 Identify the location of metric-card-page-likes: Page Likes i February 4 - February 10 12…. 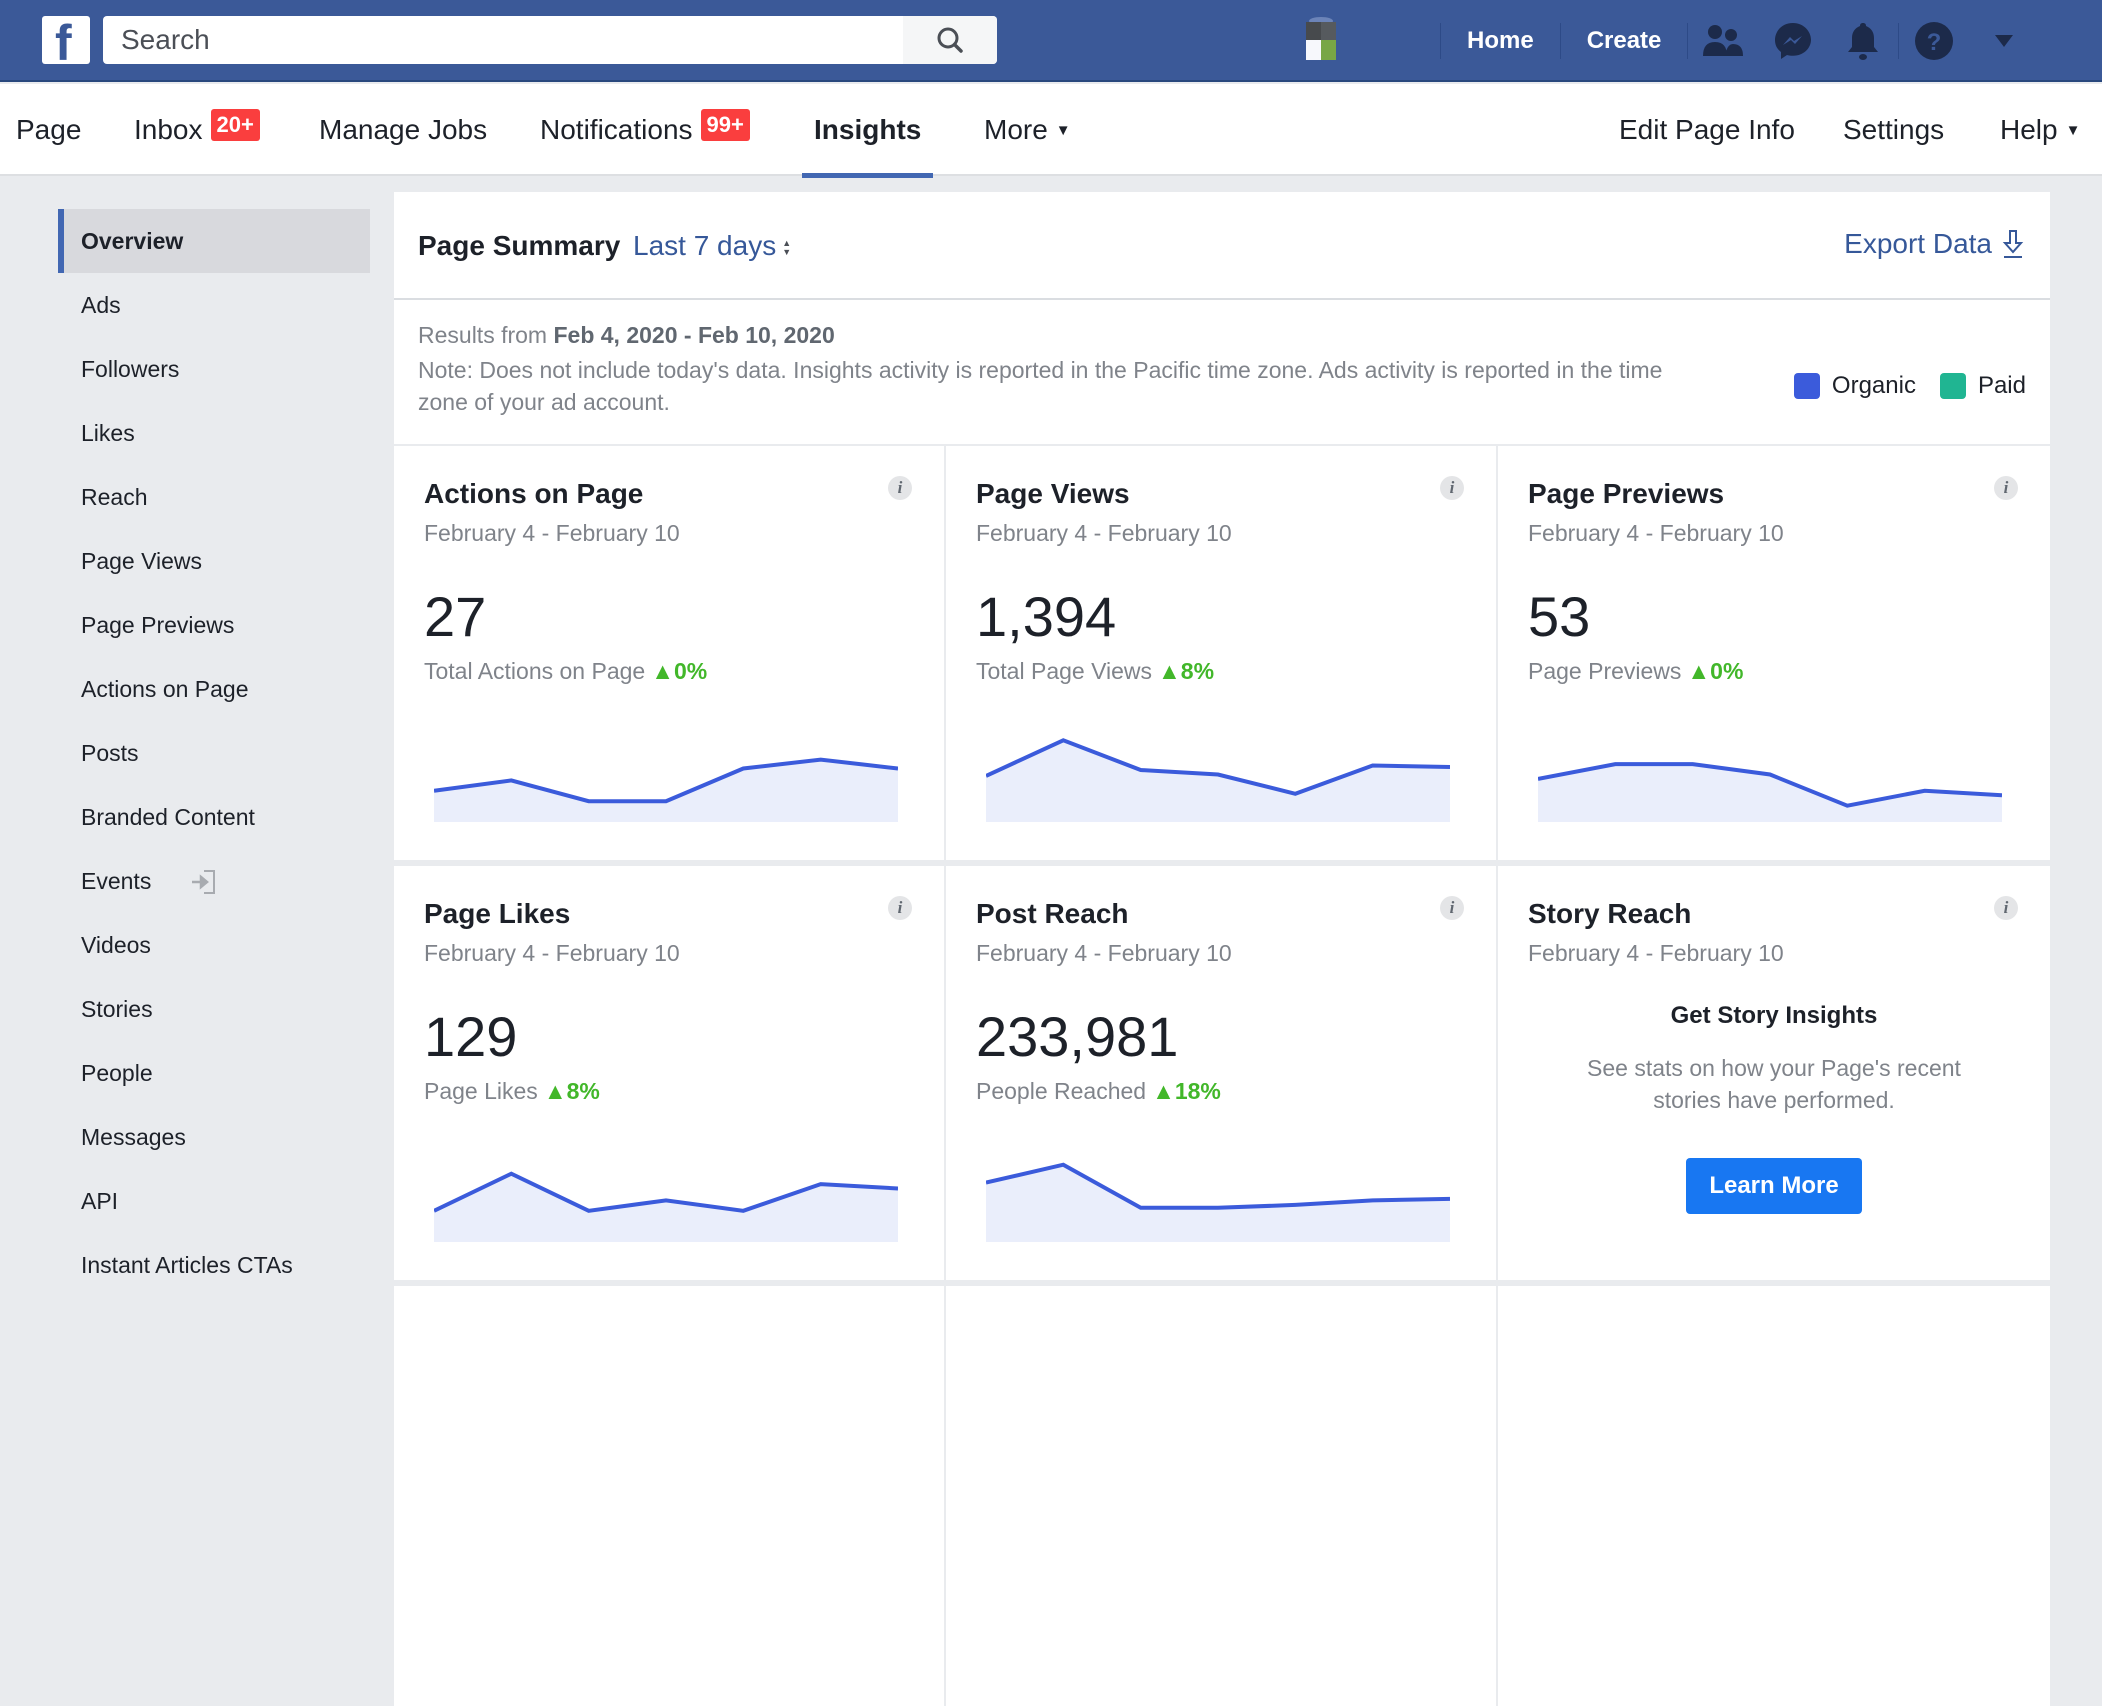
(670, 1076).